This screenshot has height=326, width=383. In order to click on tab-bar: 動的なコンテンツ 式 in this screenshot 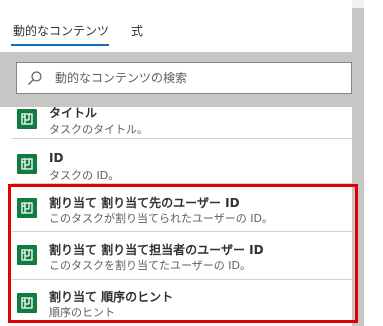, I will do `click(175, 25)`.